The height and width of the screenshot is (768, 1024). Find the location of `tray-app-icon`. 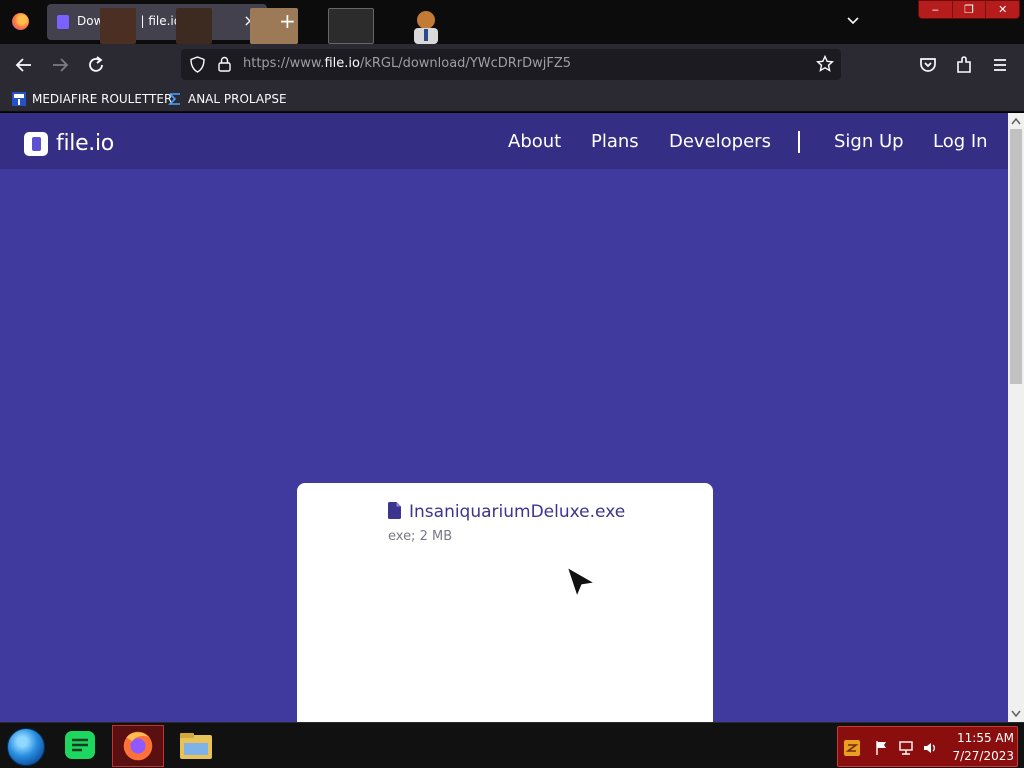

tray-app-icon is located at coordinates (852, 748).